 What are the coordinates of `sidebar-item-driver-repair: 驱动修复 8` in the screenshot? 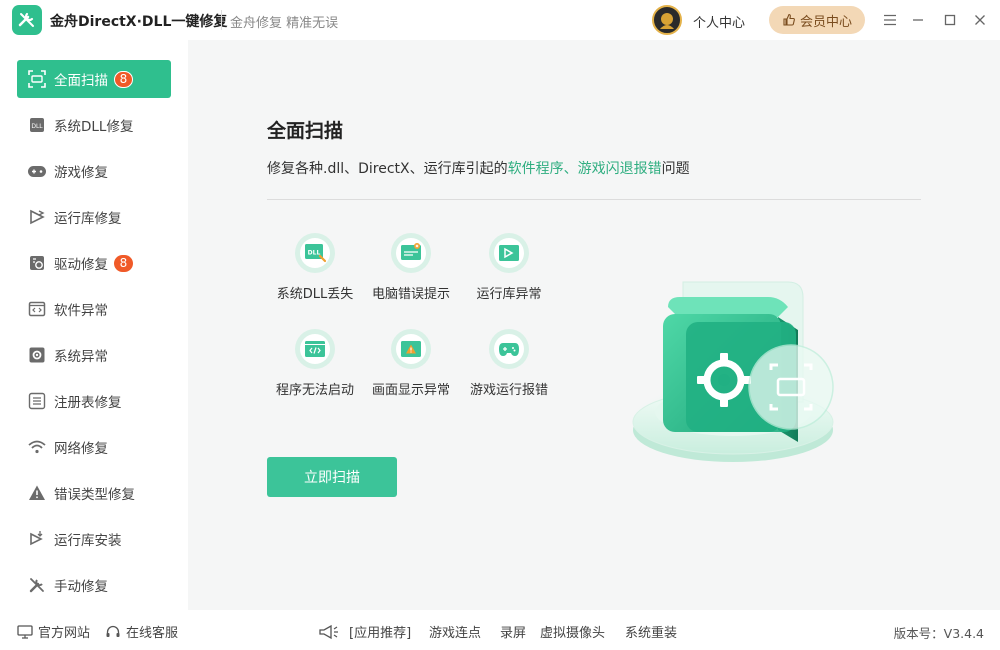 It's located at (94, 263).